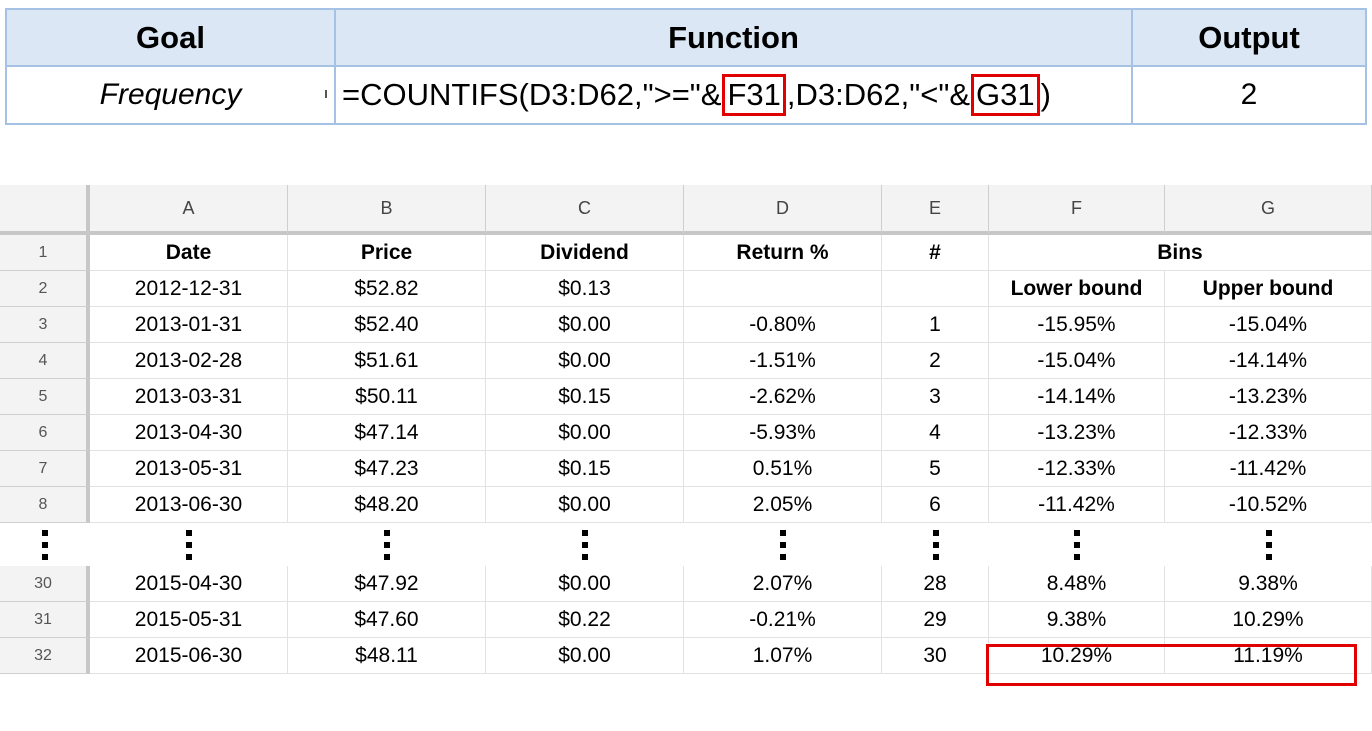  I want to click on cell-upper-bound: 11.19%, so click(1268, 656).